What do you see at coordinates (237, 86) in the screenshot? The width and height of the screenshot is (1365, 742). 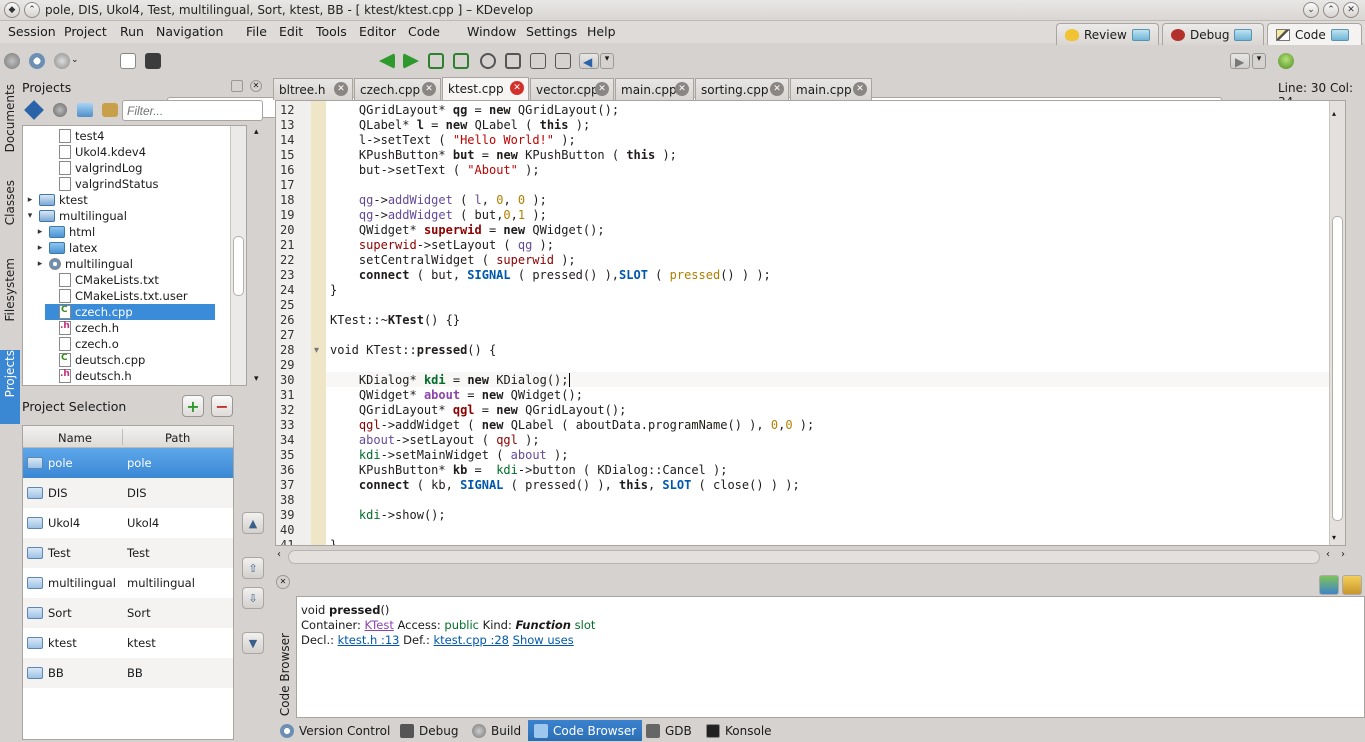 I see `float-panel-icon` at bounding box center [237, 86].